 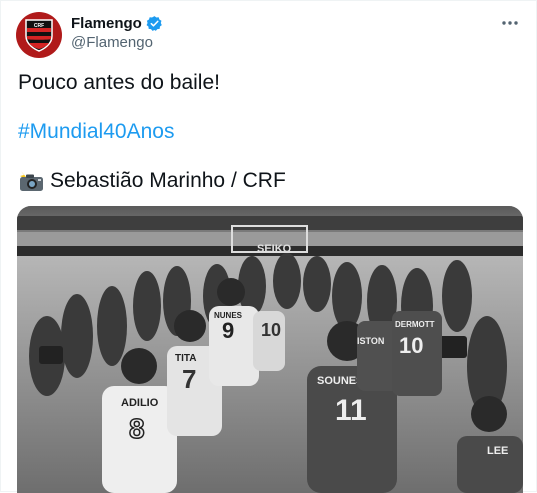 I want to click on camera-flash-icon, so click(x=31, y=181).